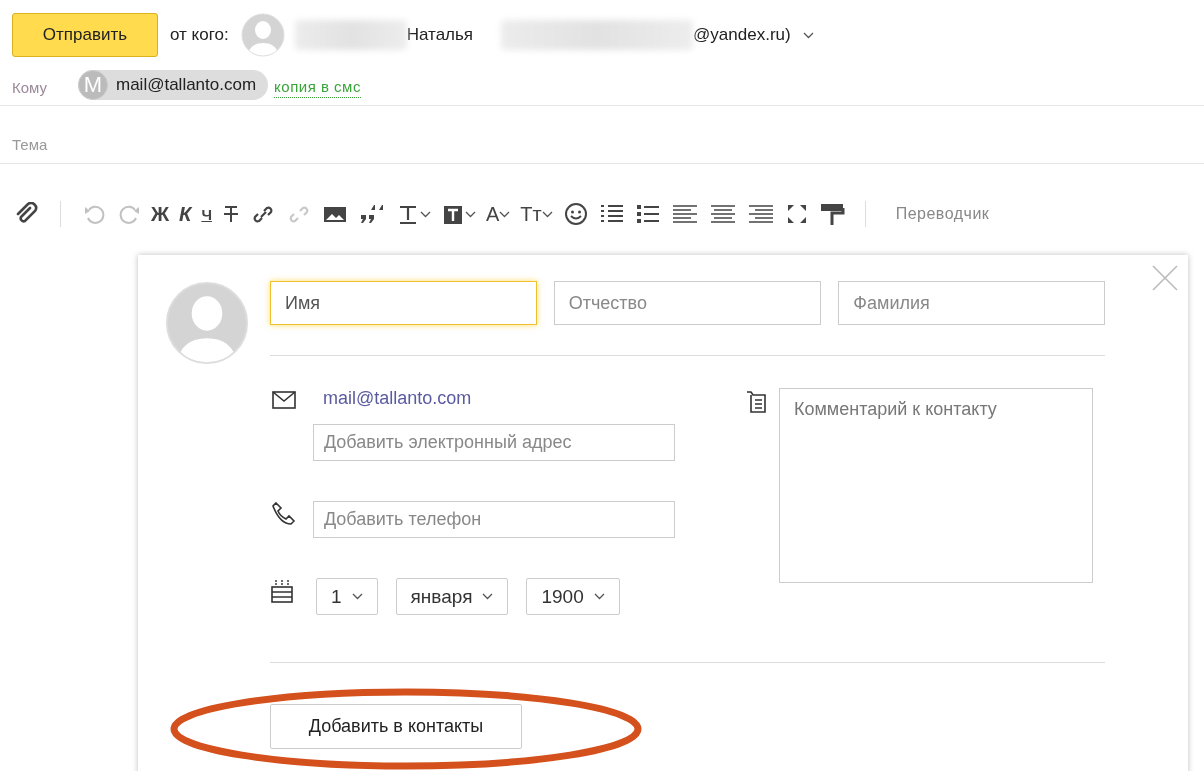 The height and width of the screenshot is (771, 1204). What do you see at coordinates (831, 214) in the screenshot?
I see `paint-roller-icon` at bounding box center [831, 214].